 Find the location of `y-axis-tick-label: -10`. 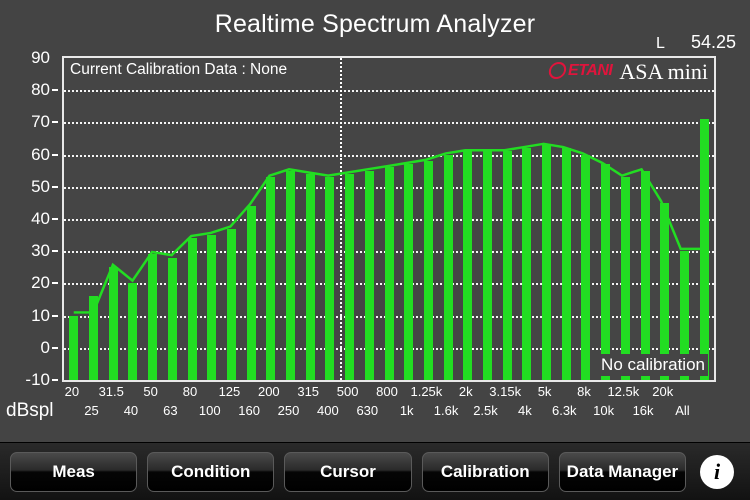

y-axis-tick-label: -10 is located at coordinates (37, 379).